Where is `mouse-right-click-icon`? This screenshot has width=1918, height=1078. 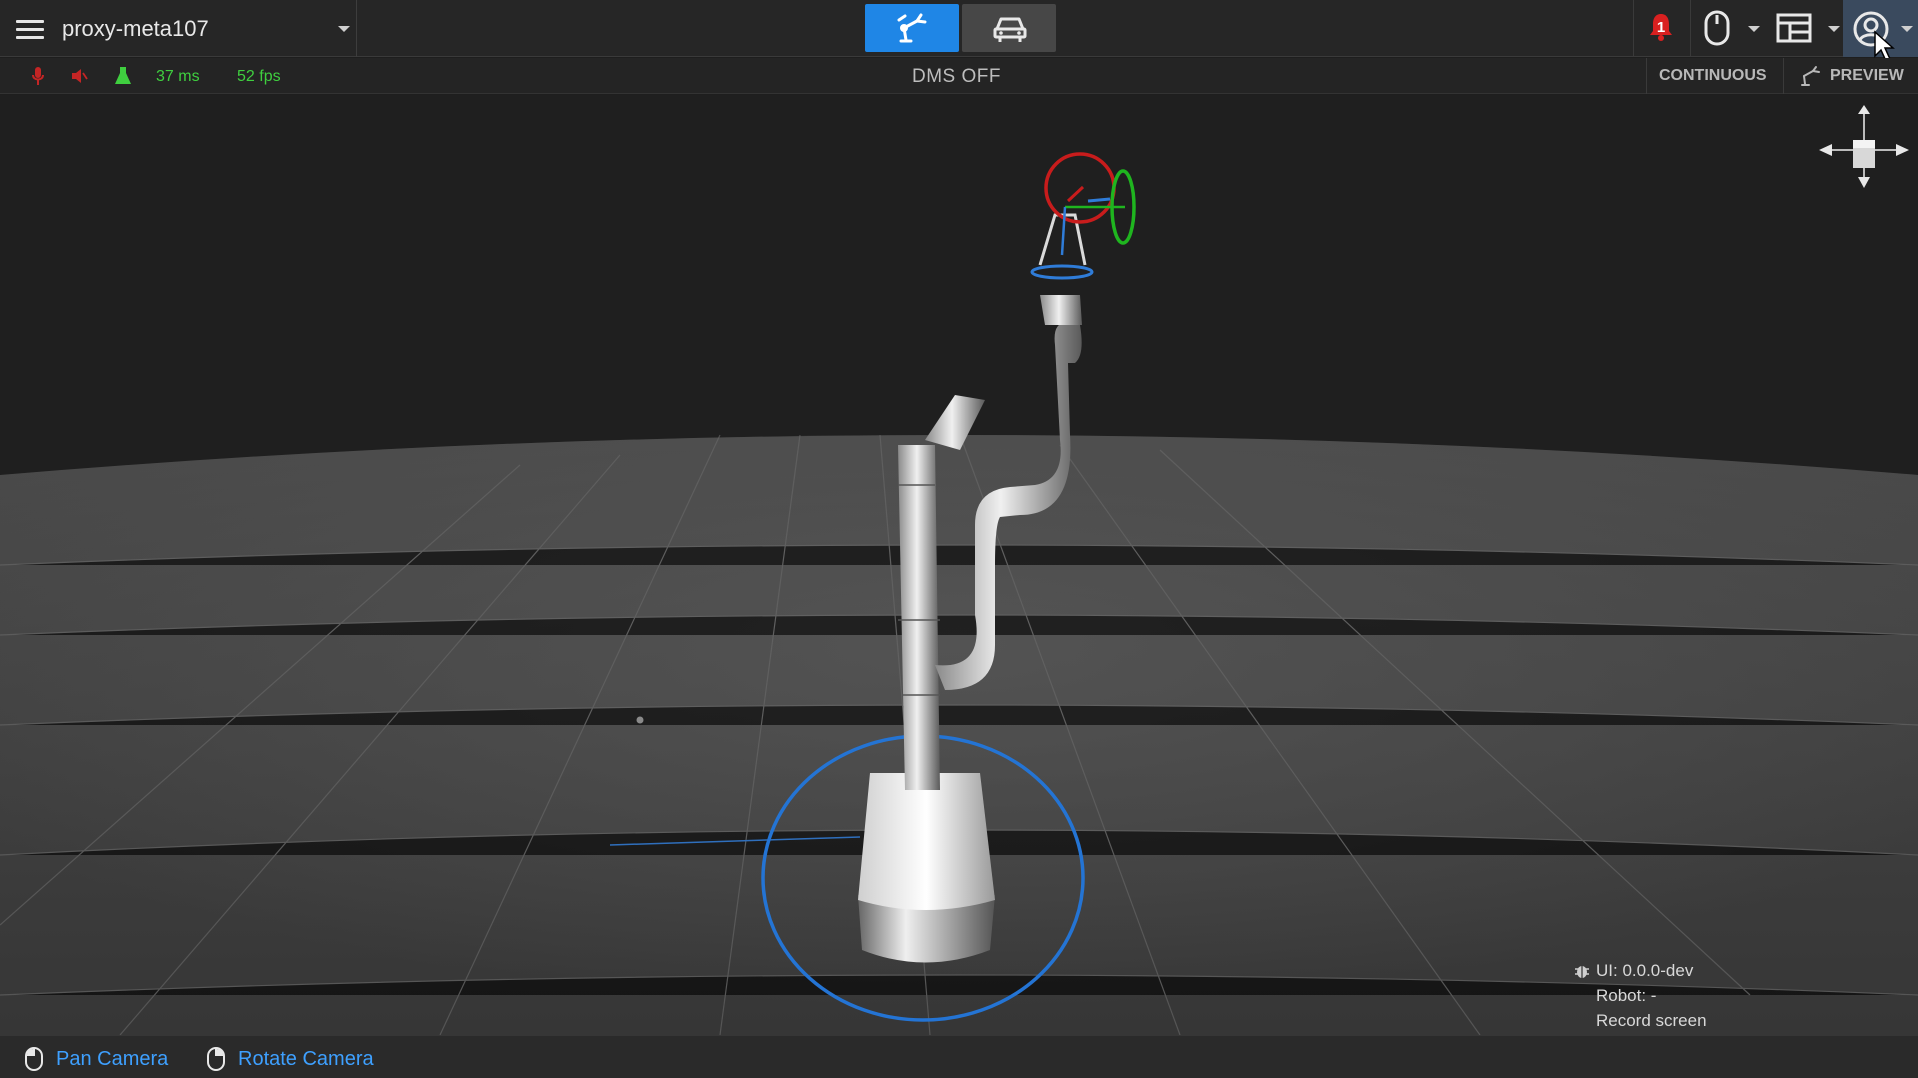 mouse-right-click-icon is located at coordinates (216, 1059).